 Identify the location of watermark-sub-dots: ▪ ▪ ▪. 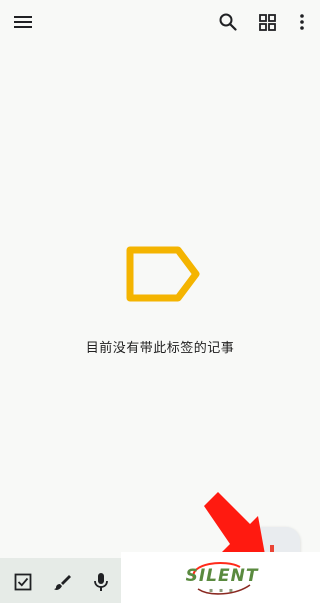
(221, 590).